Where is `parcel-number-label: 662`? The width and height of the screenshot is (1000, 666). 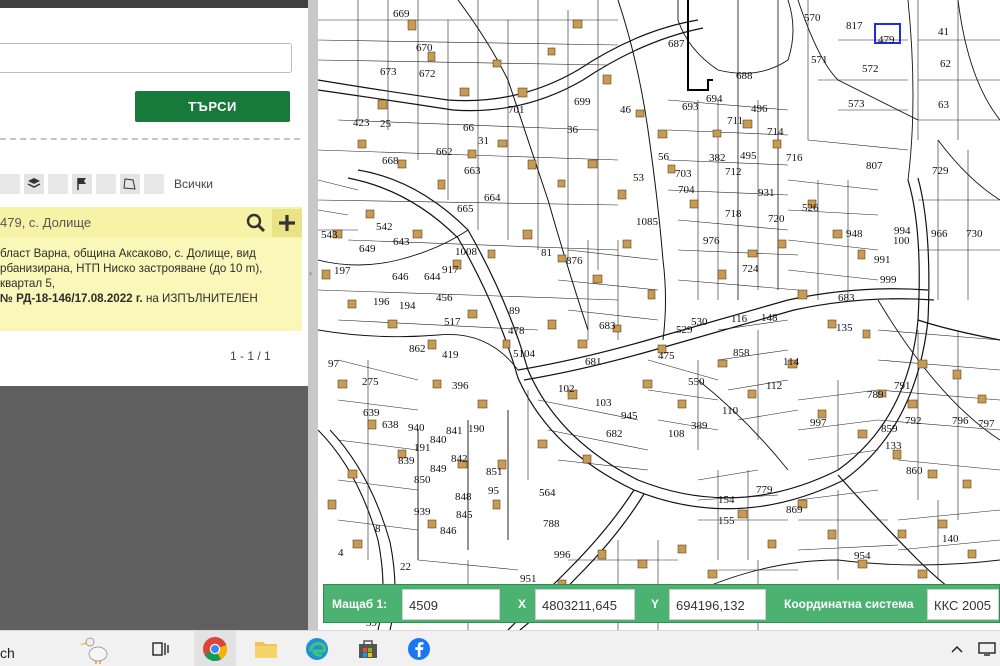 parcel-number-label: 662 is located at coordinates (444, 152).